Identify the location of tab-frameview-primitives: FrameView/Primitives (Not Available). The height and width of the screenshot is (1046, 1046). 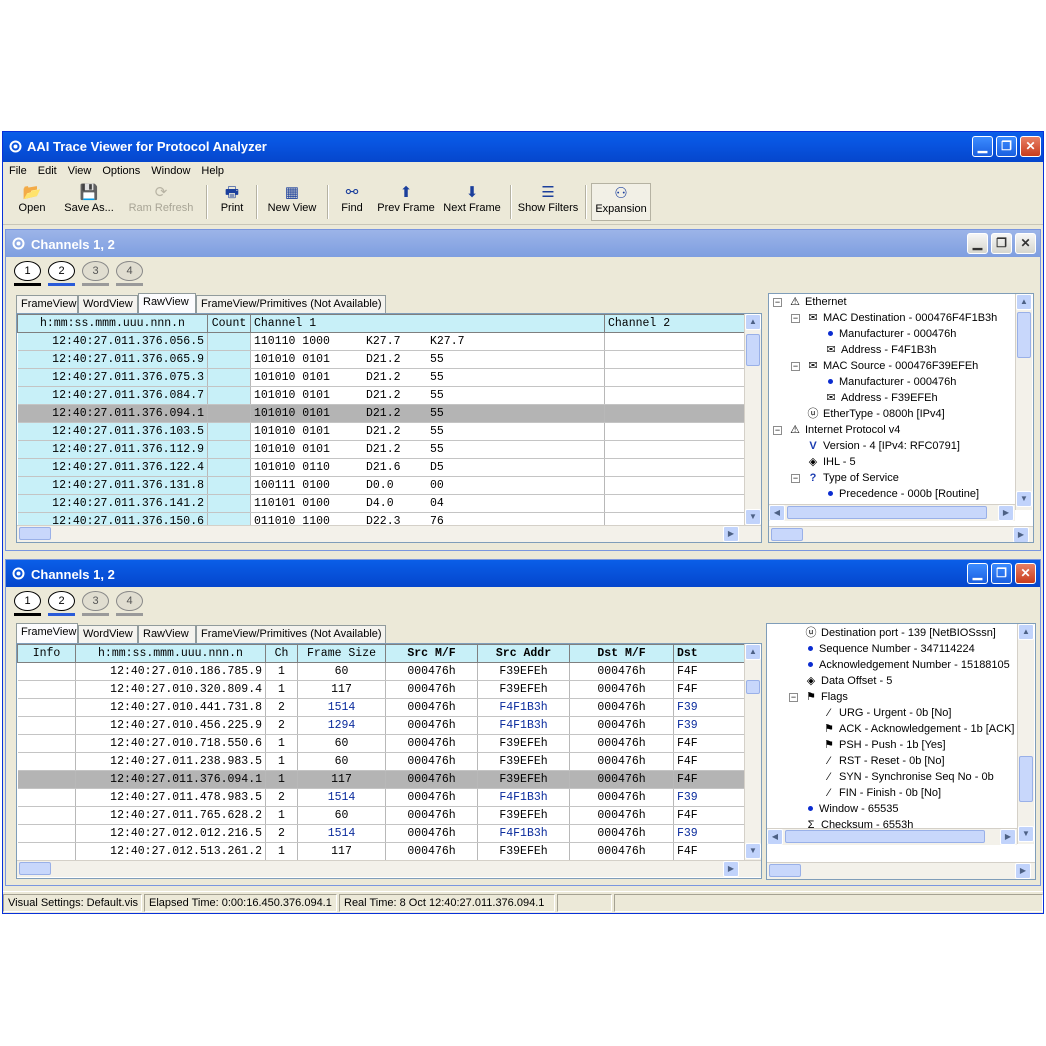
(291, 304).